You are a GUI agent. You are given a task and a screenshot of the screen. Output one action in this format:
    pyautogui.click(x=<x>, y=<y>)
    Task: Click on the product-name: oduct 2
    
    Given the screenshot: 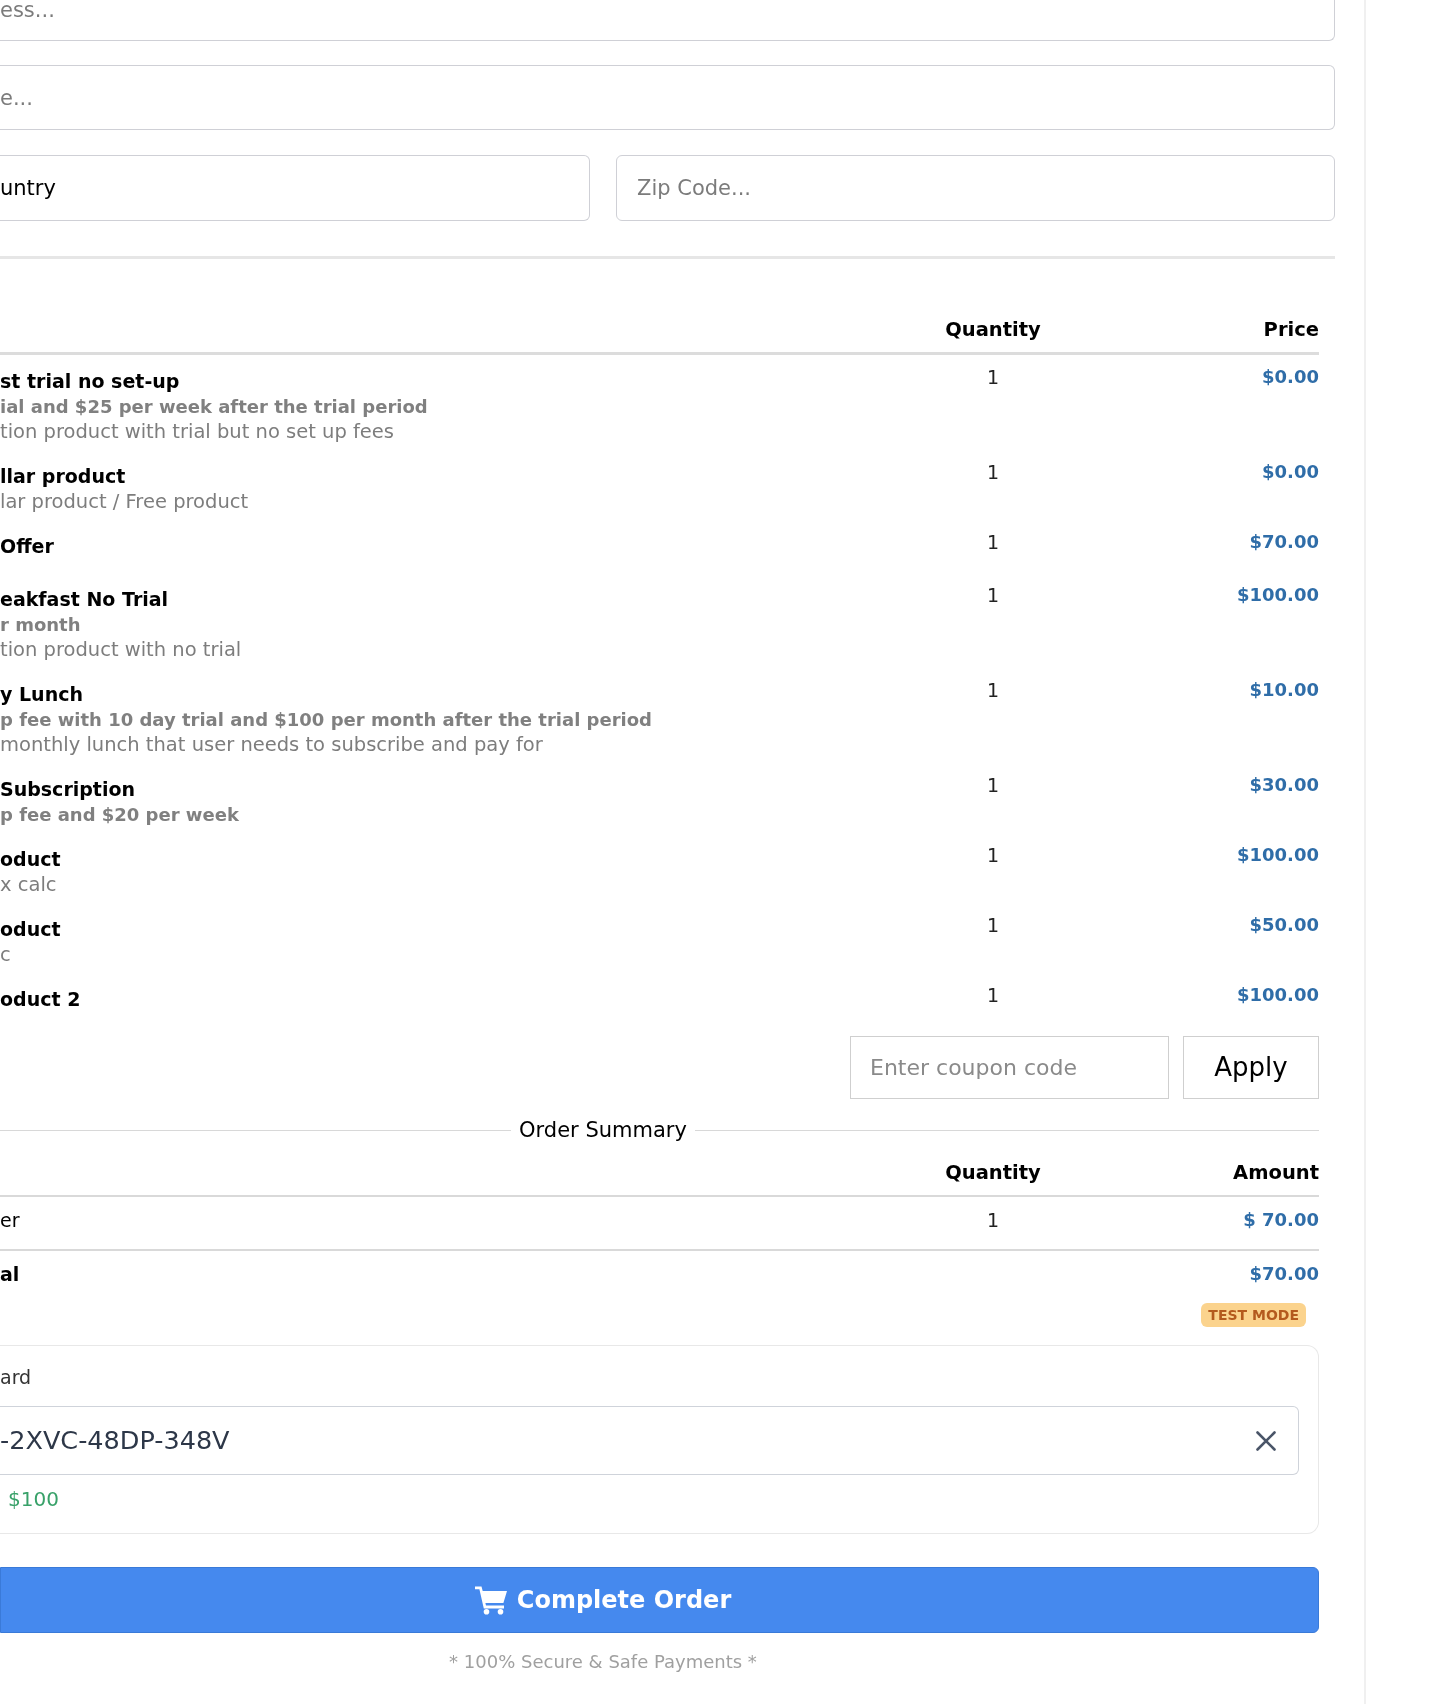 What is the action you would take?
    pyautogui.click(x=40, y=999)
    